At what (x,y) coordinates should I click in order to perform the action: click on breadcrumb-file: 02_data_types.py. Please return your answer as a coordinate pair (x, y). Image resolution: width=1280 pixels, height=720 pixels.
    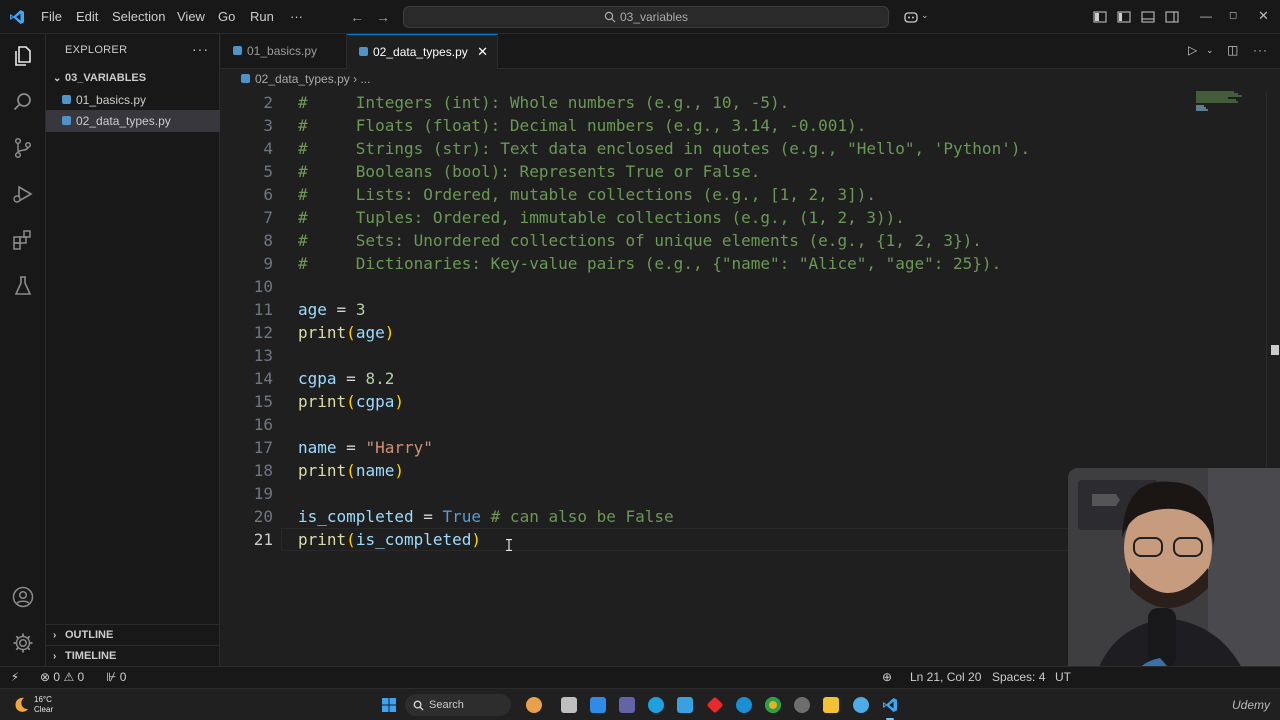
    Looking at the image, I should click on (302, 79).